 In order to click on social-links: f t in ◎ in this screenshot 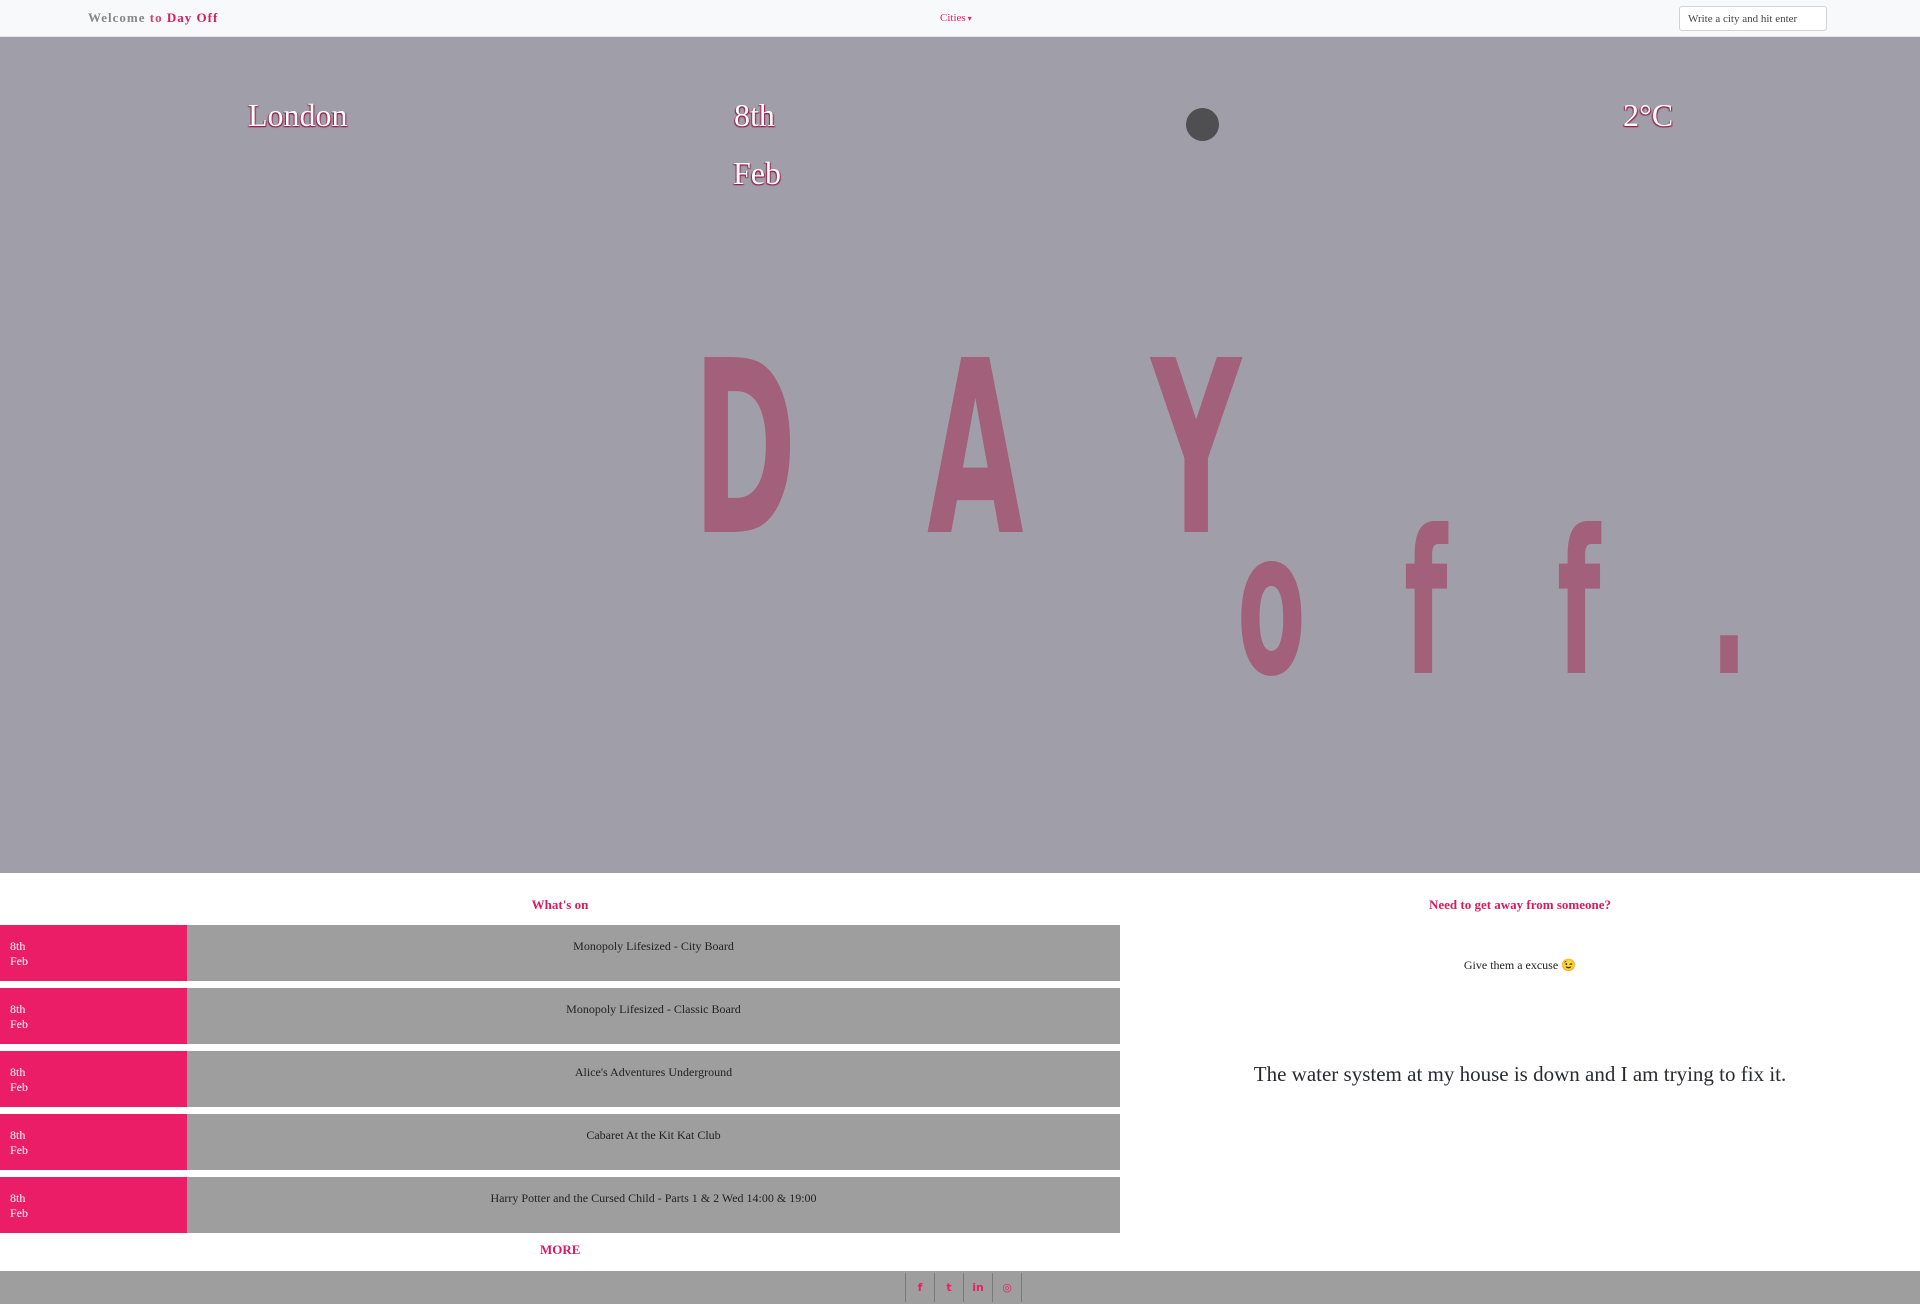, I will do `click(963, 1287)`.